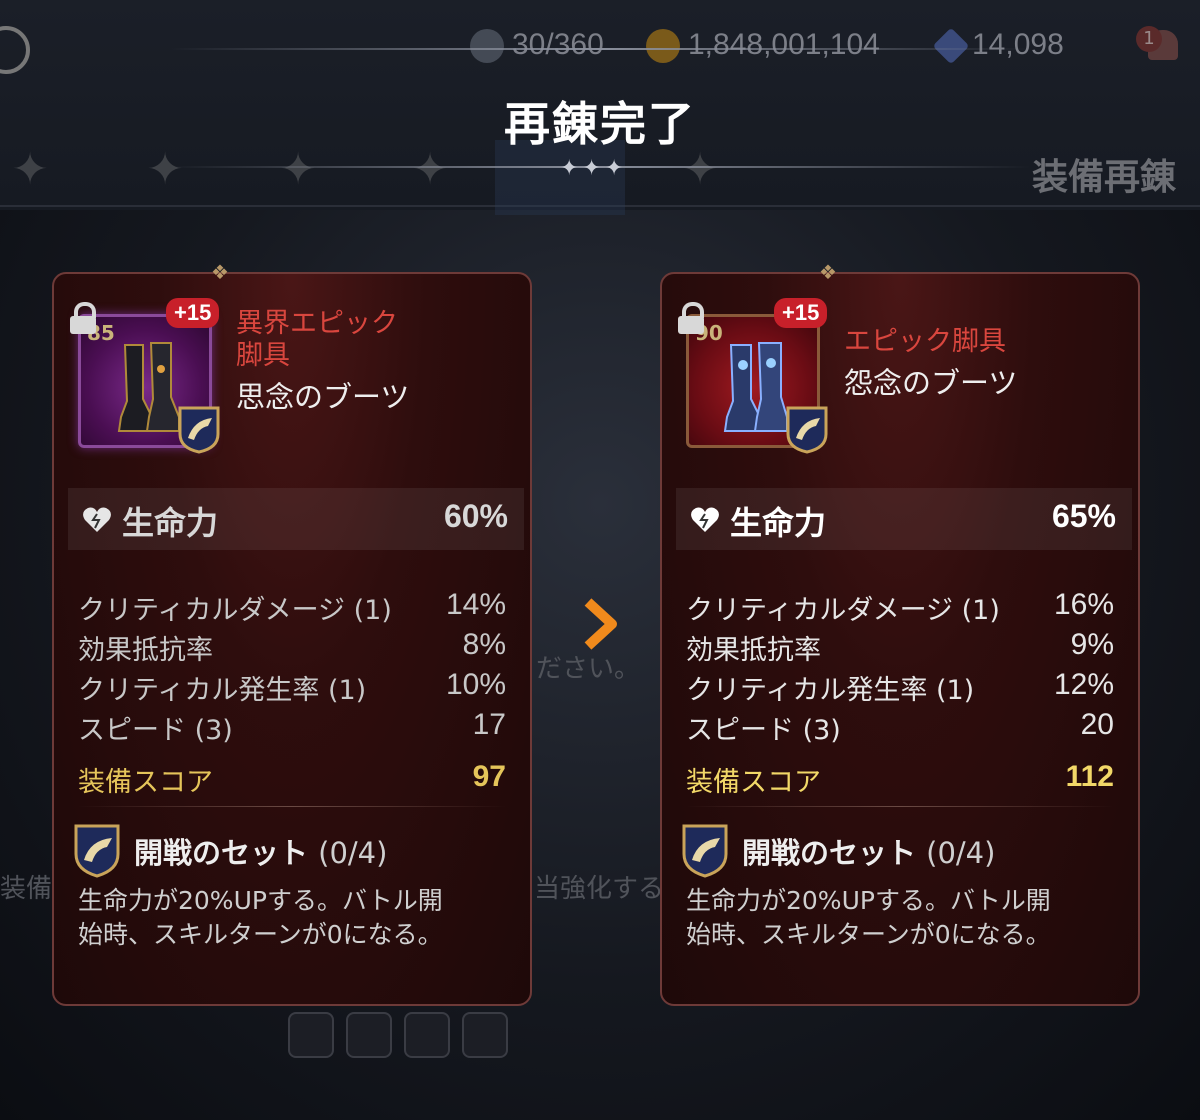 The height and width of the screenshot is (1120, 1200). I want to click on notification-bell-icon: 1, so click(1160, 42).